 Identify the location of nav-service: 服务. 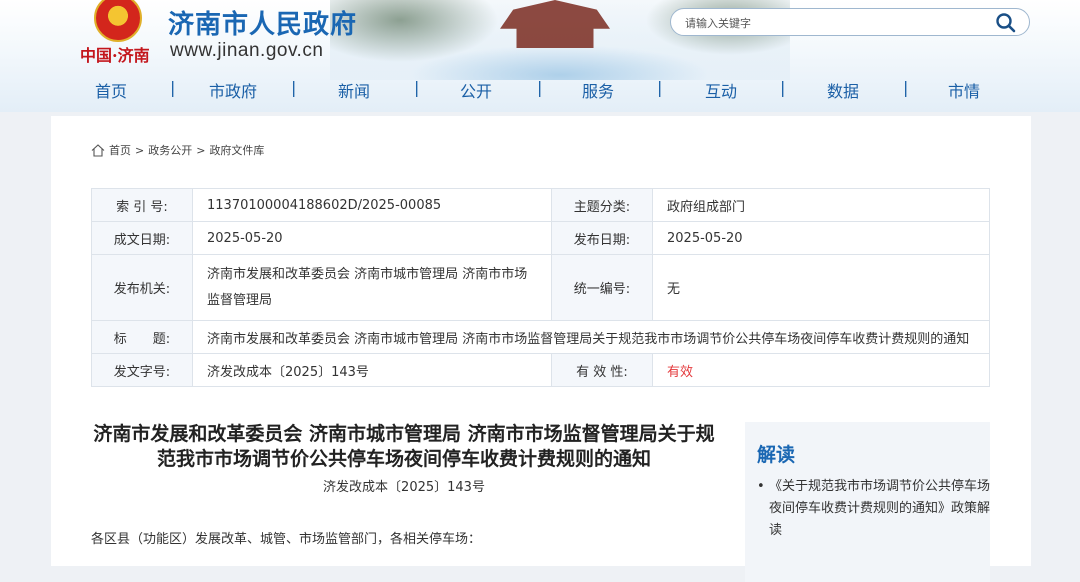
(598, 90).